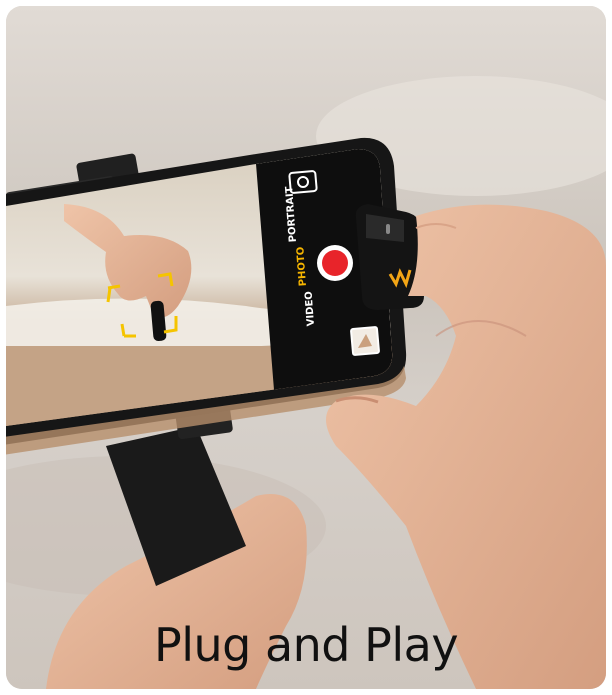 The height and width of the screenshot is (695, 612). I want to click on caption-title: Plug and Play, so click(306, 645).